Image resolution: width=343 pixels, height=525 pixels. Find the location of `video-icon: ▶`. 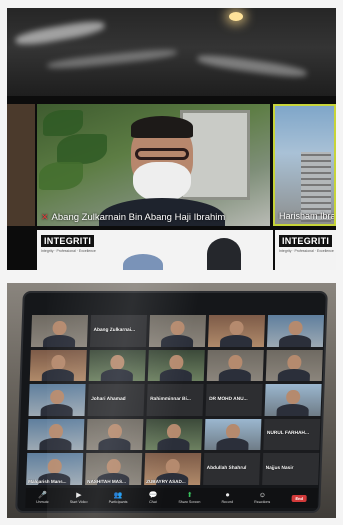

video-icon: ▶ is located at coordinates (79, 495).